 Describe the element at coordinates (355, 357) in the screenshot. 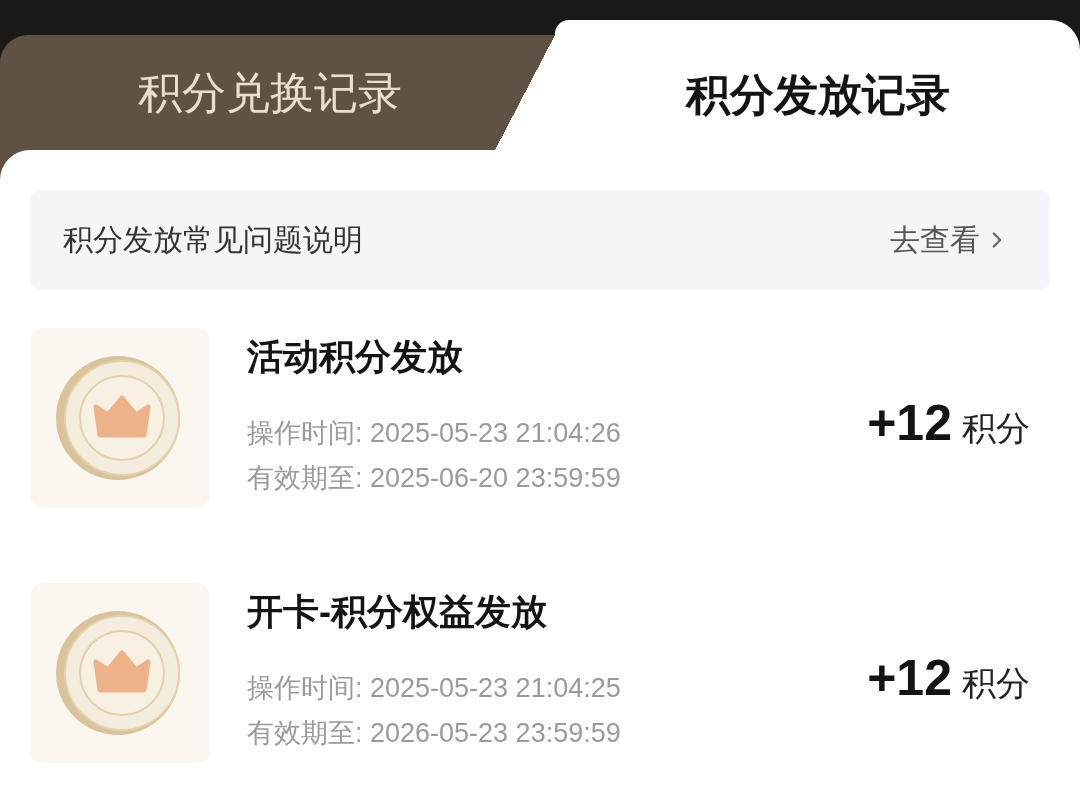

I see `record-title: 活动积分发放` at that location.